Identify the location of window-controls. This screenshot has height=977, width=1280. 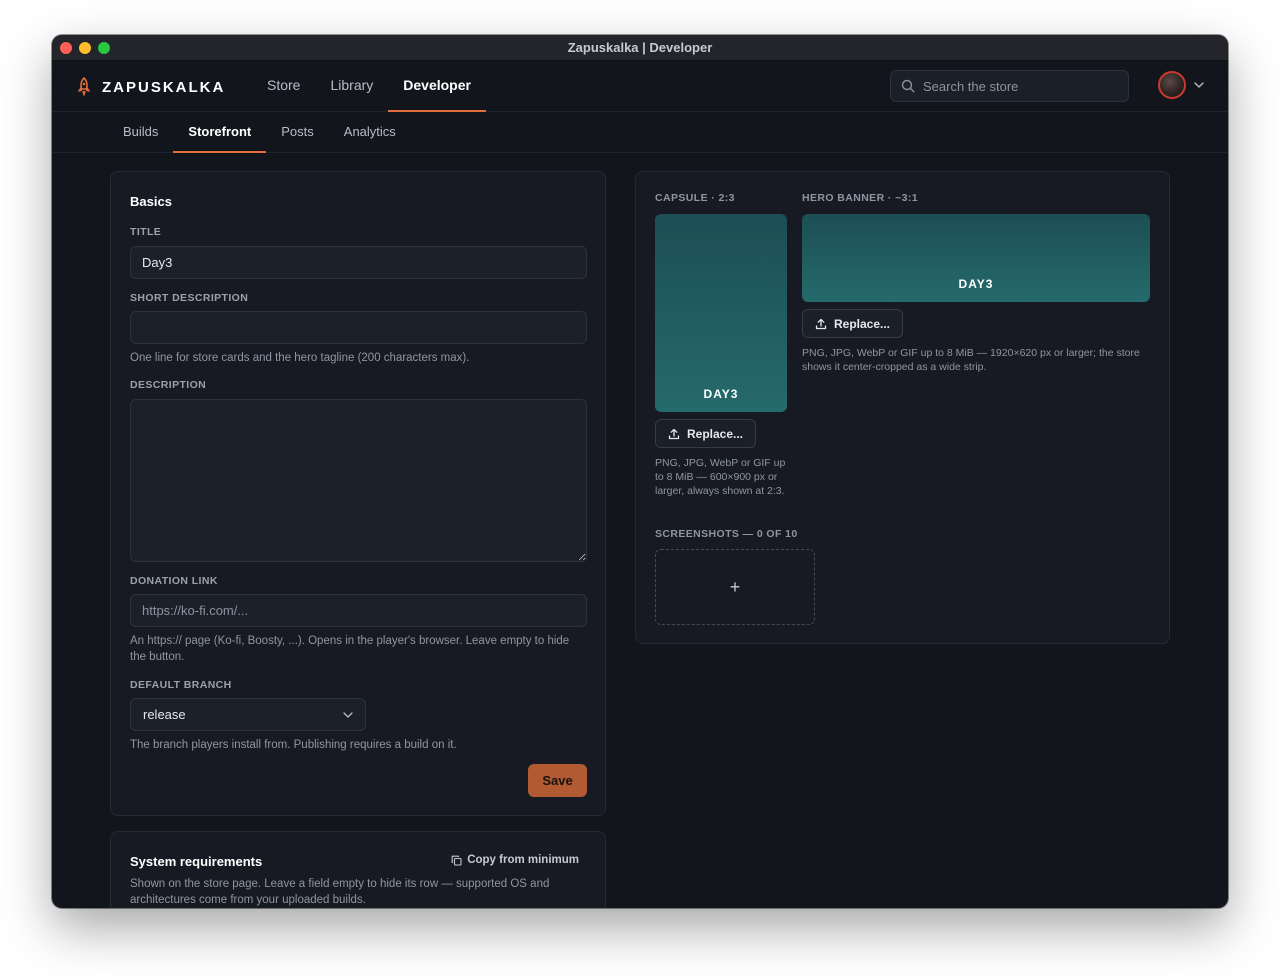
(85, 48).